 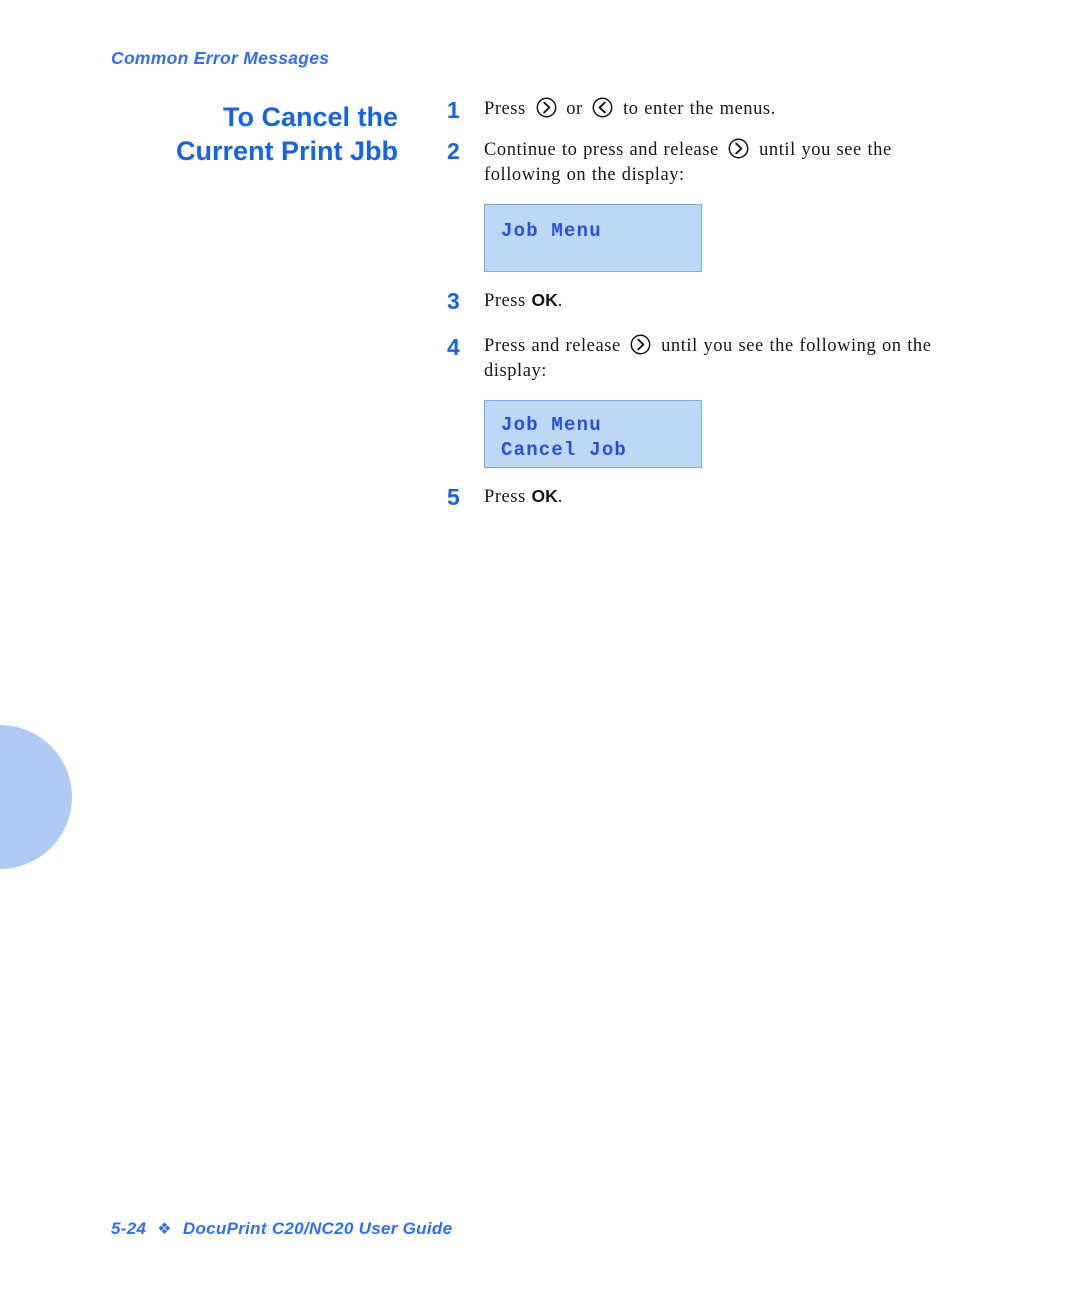 I want to click on step-item: 1 Press or to enter the menus., so click(x=707, y=110).